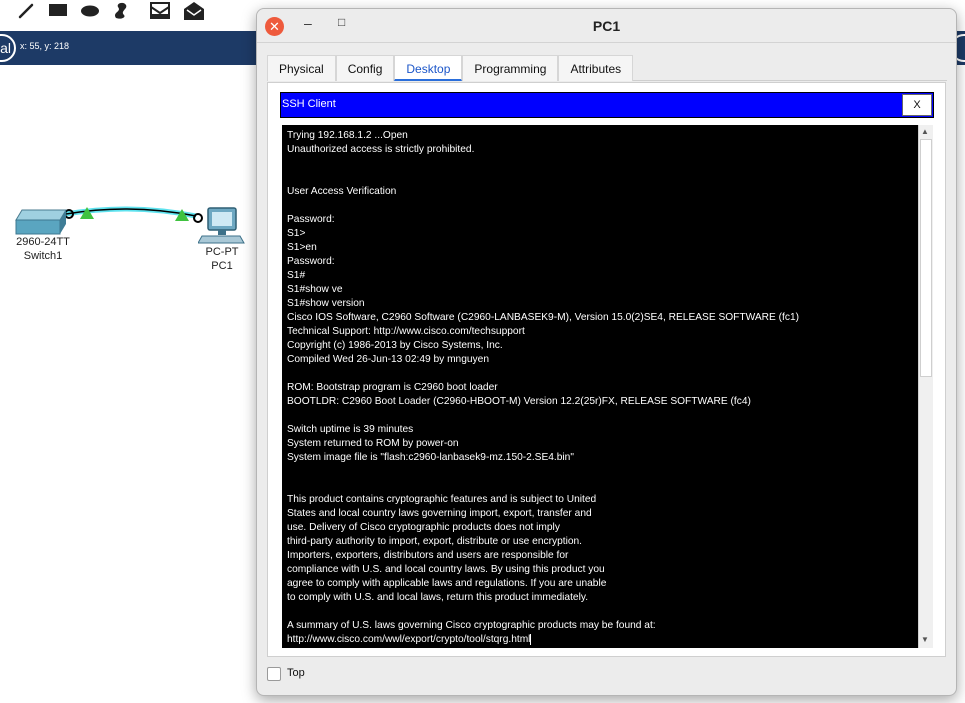  What do you see at coordinates (925, 639) in the screenshot?
I see `scroll-down-icon: ▼` at bounding box center [925, 639].